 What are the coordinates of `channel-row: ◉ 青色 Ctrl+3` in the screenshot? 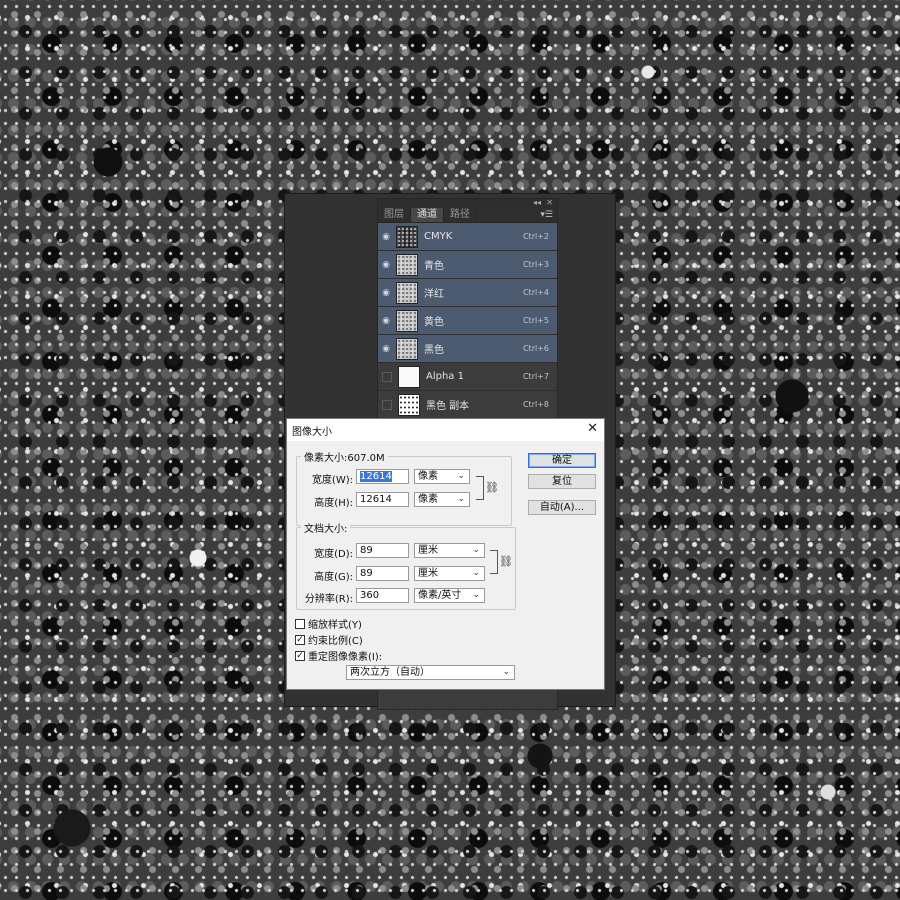 It's located at (467, 265).